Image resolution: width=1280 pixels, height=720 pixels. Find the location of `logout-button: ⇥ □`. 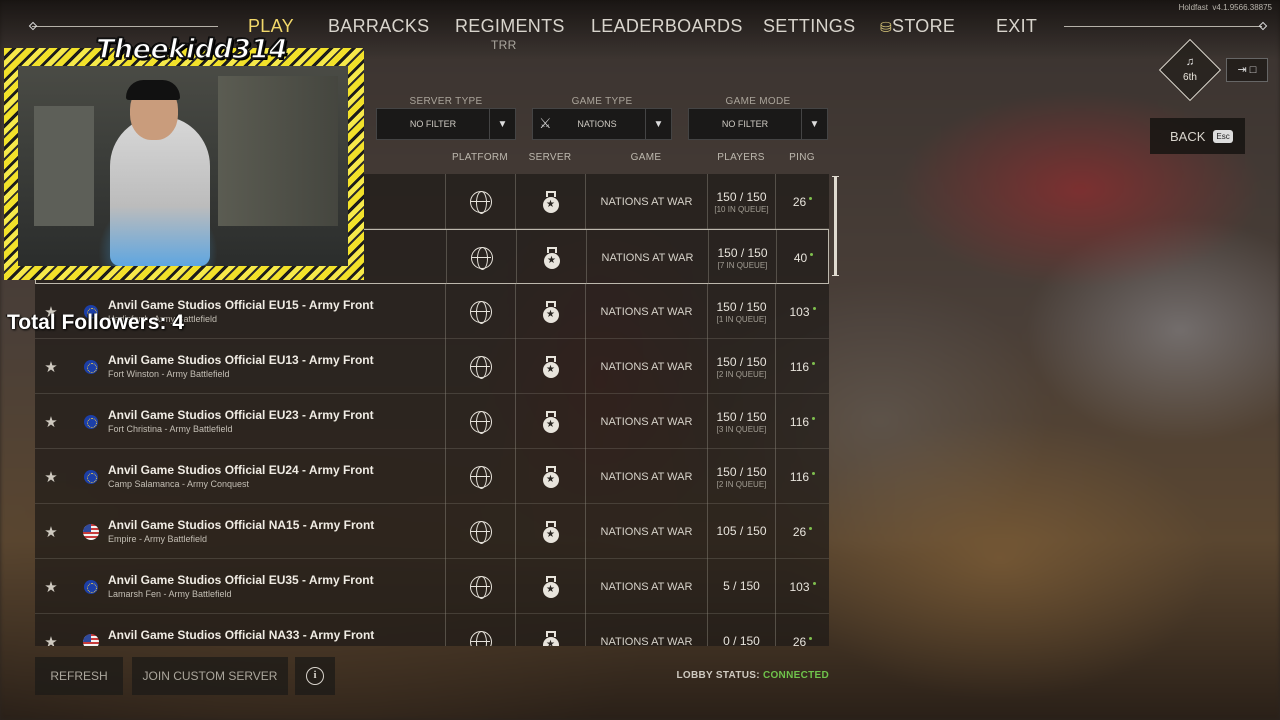

logout-button: ⇥ □ is located at coordinates (1247, 70).